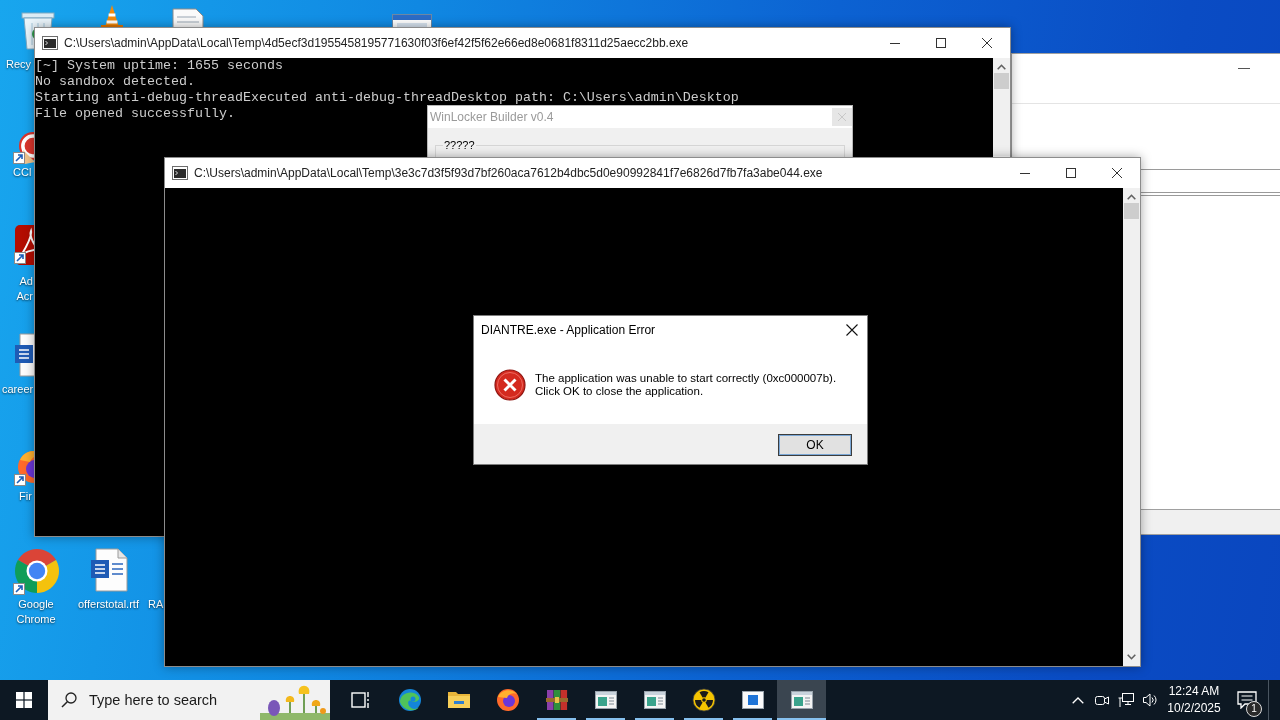 This screenshot has height=720, width=1280. I want to click on search-field: Type here to search, so click(174, 700).